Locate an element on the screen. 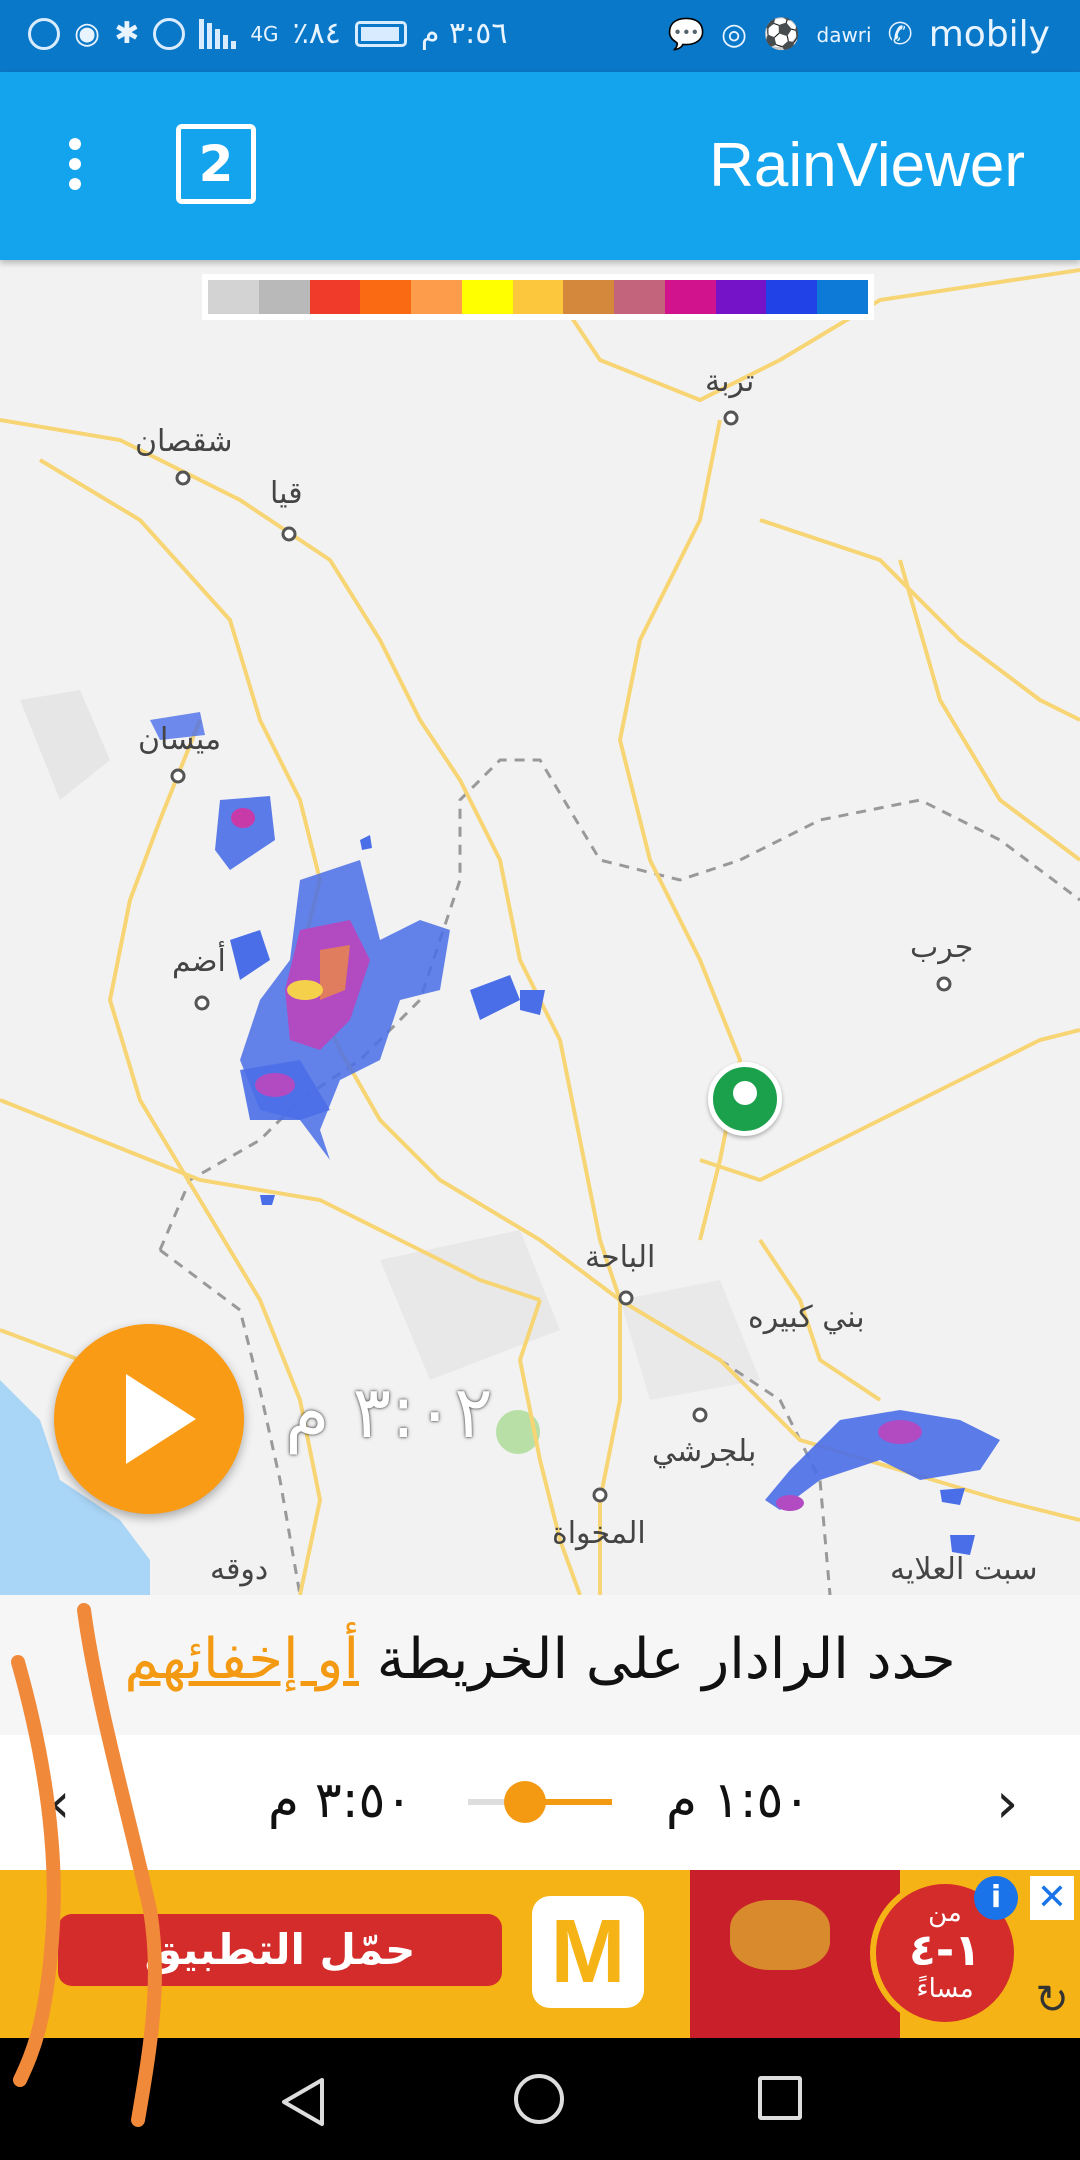 This screenshot has width=1080, height=2160. timeline-slider-handle is located at coordinates (525, 1802).